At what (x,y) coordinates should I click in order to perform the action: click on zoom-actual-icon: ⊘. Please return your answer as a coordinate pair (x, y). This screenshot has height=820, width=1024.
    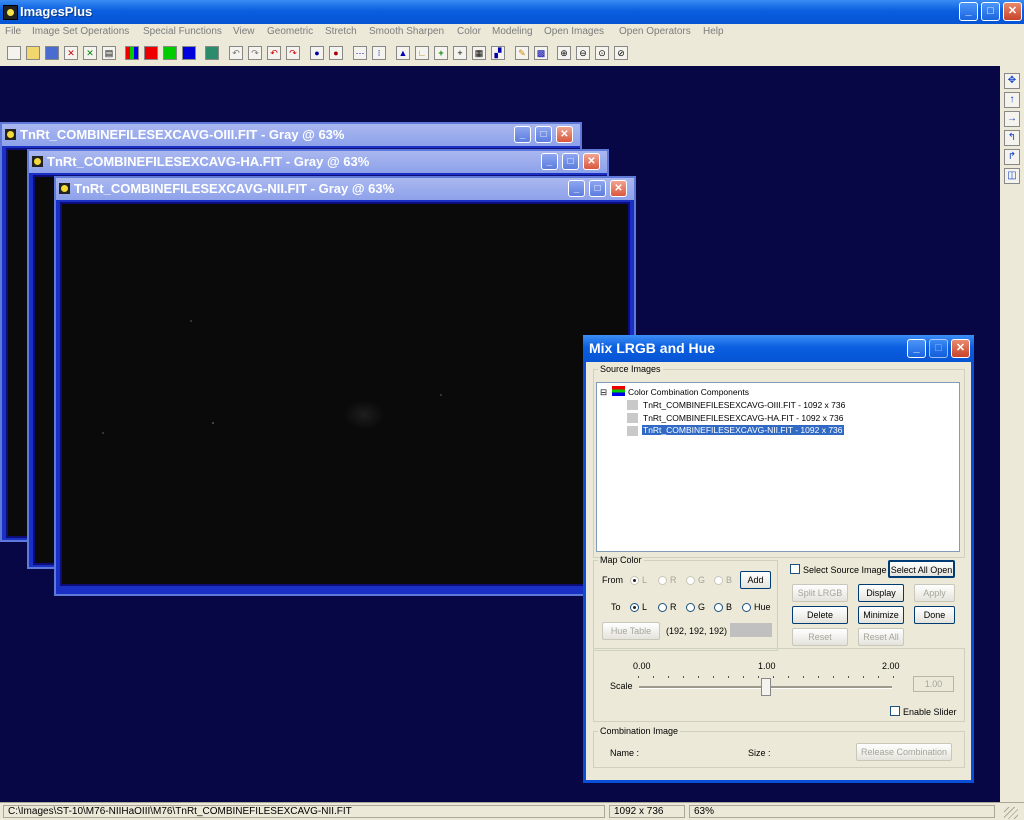
    Looking at the image, I should click on (621, 53).